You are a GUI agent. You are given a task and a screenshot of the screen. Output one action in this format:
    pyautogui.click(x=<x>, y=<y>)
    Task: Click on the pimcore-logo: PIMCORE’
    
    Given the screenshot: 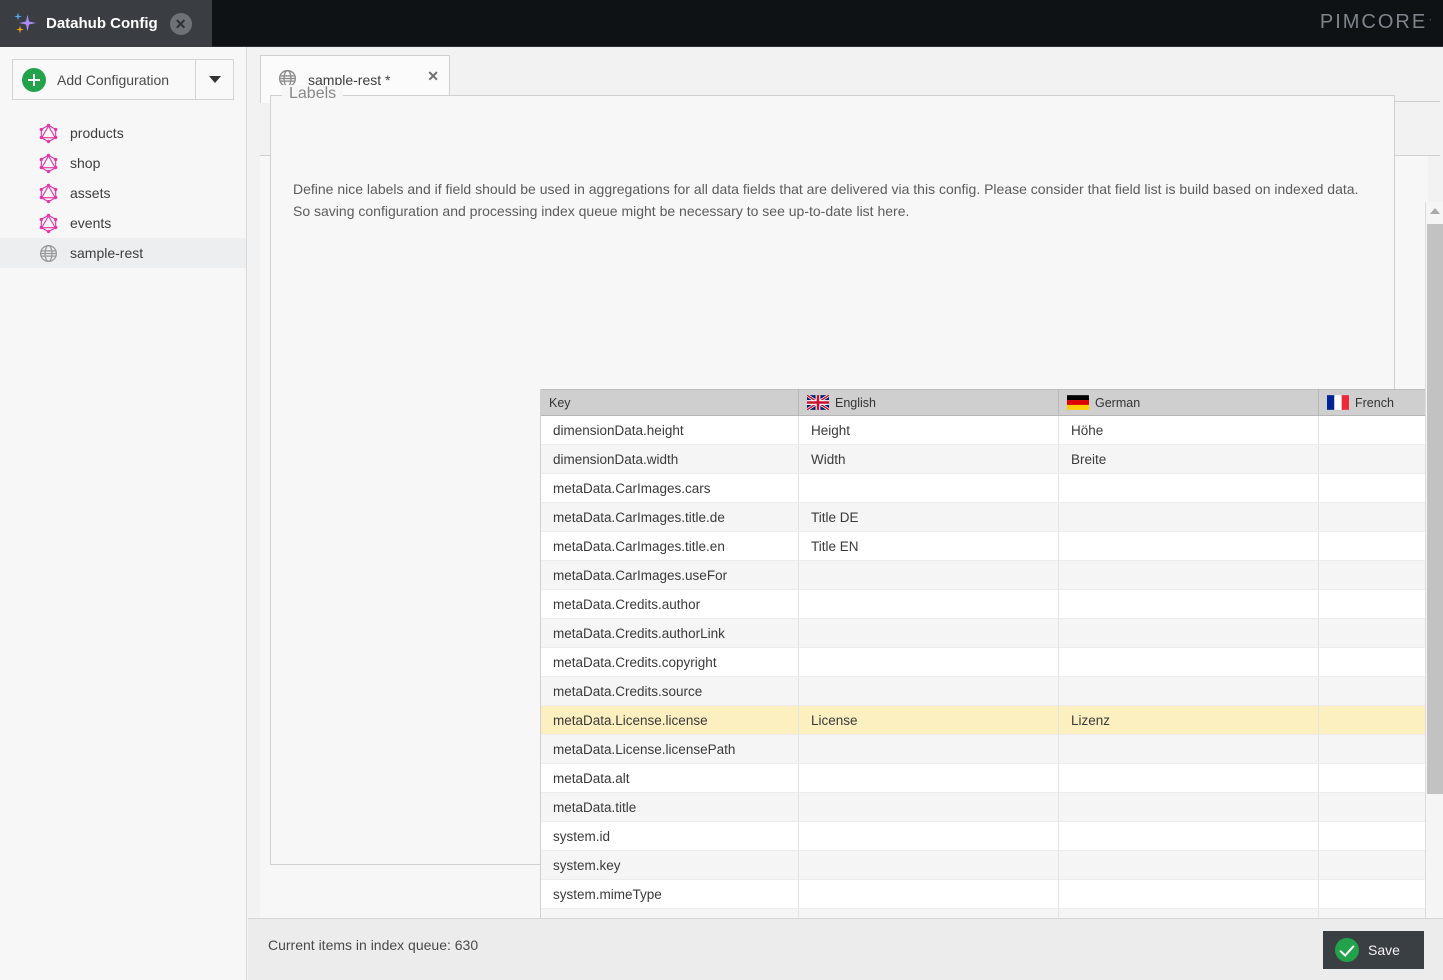 What is the action you would take?
    pyautogui.click(x=1375, y=22)
    